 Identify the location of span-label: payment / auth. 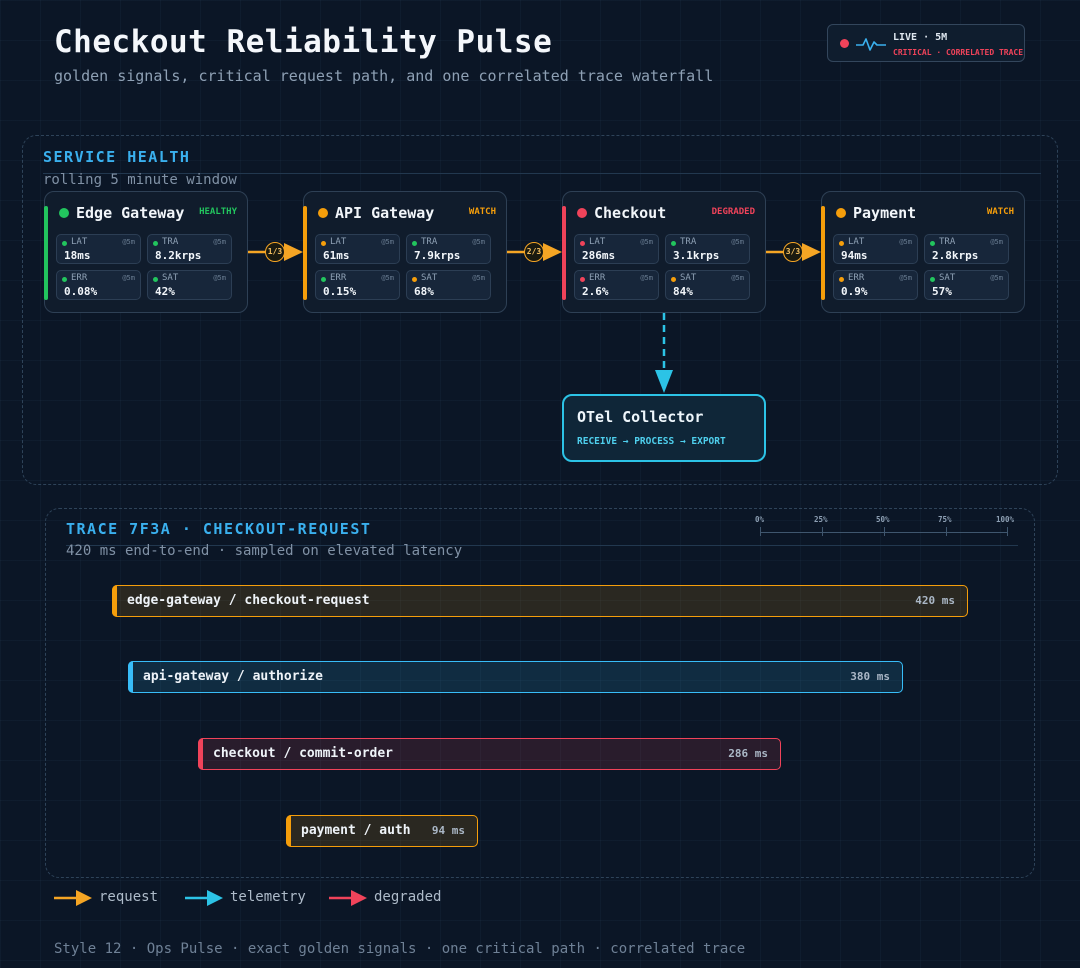
(356, 830).